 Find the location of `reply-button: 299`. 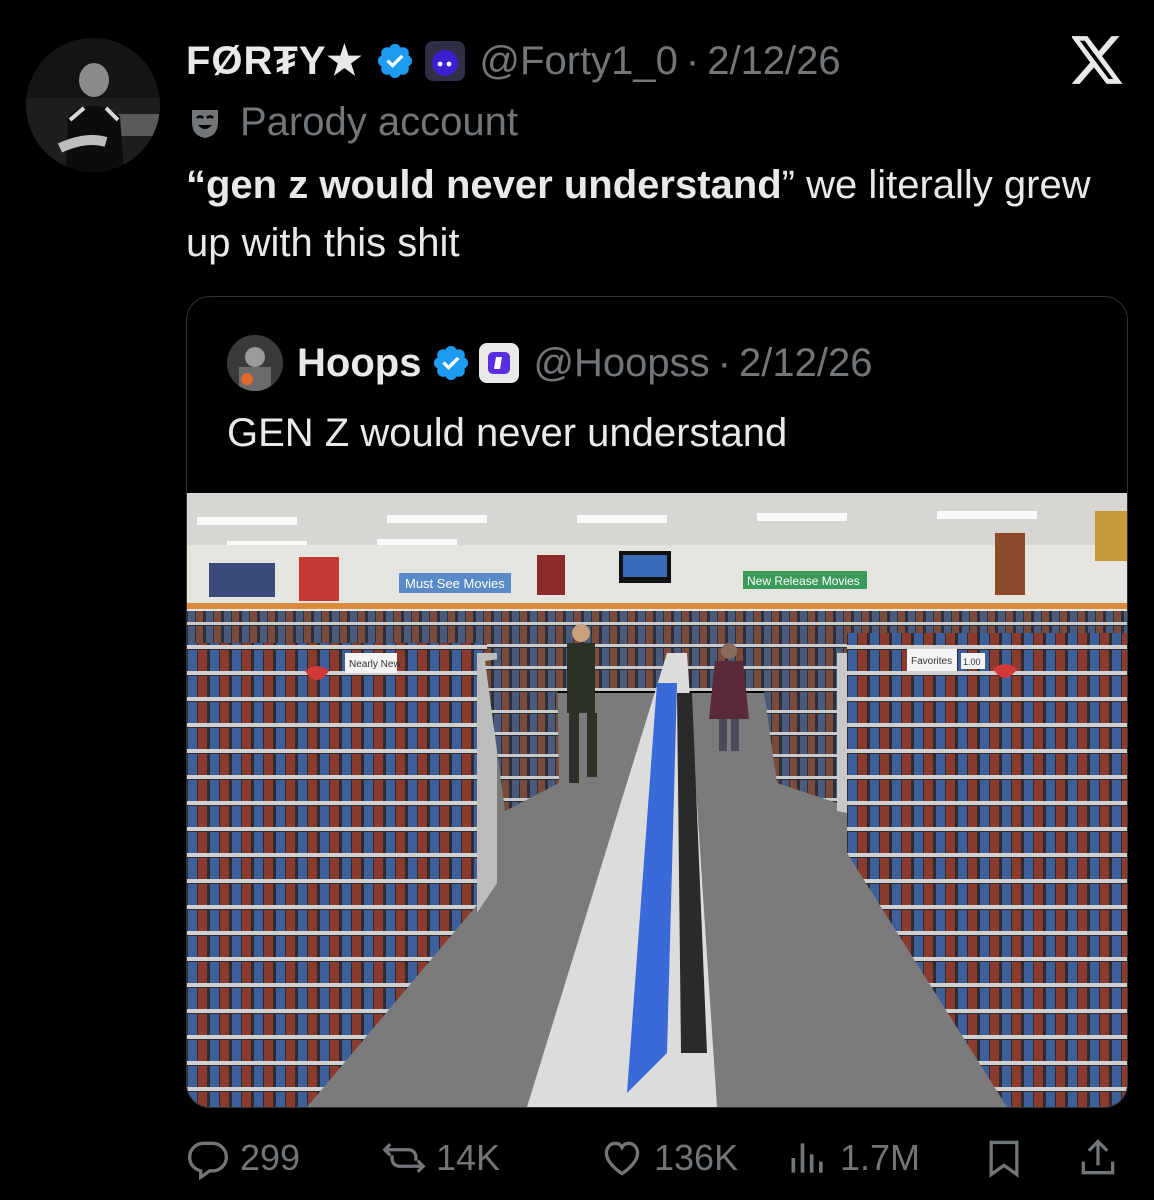

reply-button: 299 is located at coordinates (243, 1158).